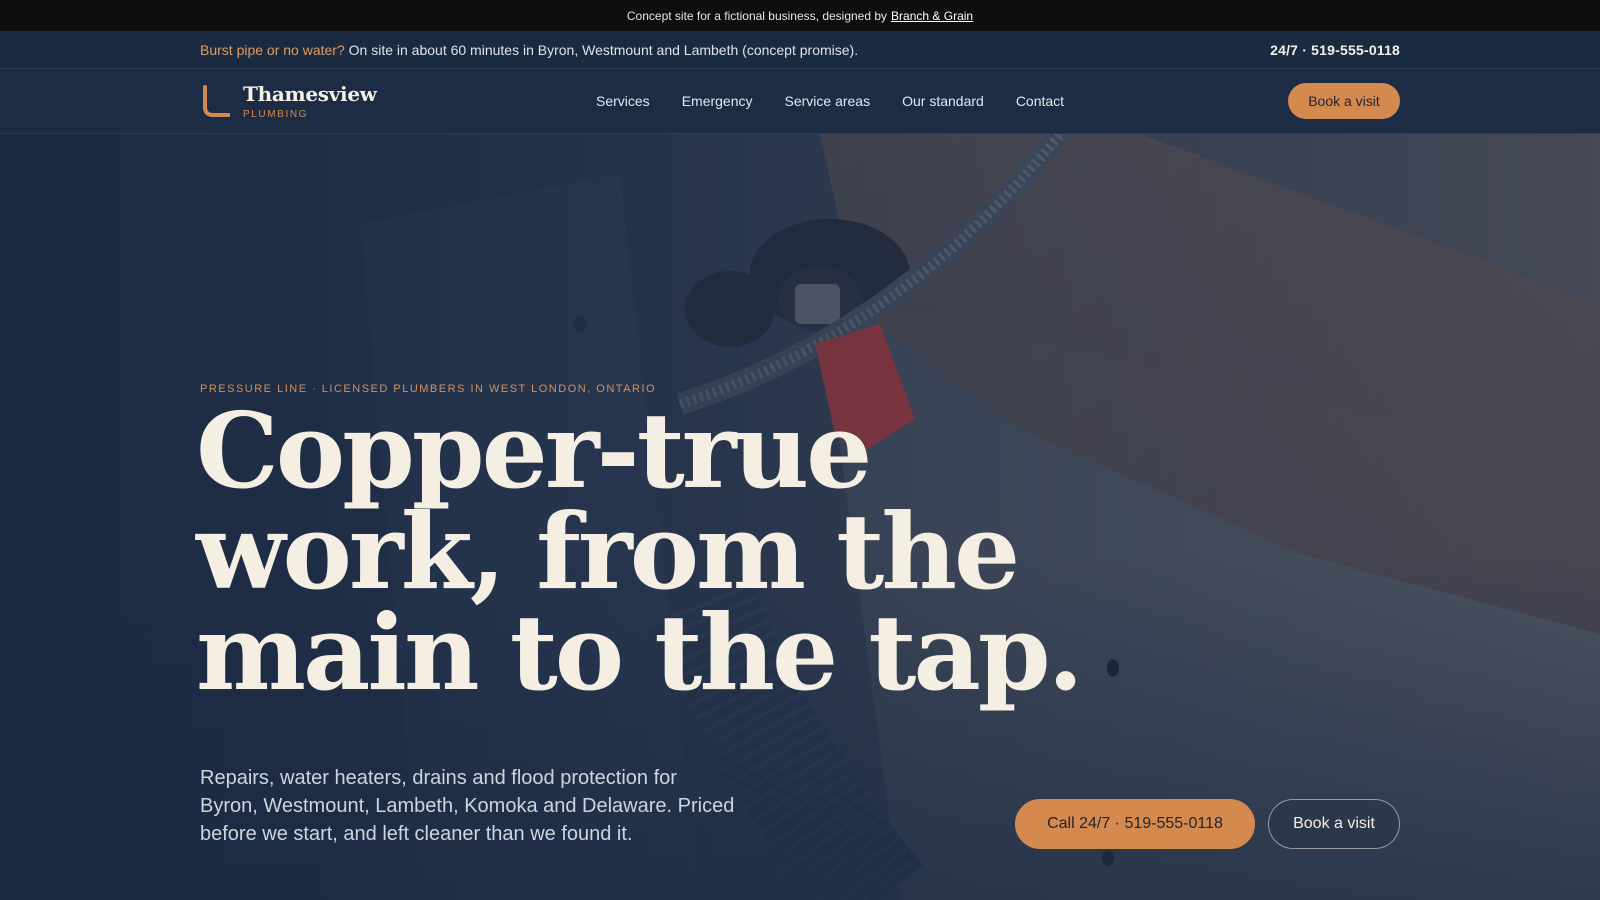 This screenshot has height=900, width=1600. I want to click on book-visit-hero-button: Book a visit, so click(1334, 824).